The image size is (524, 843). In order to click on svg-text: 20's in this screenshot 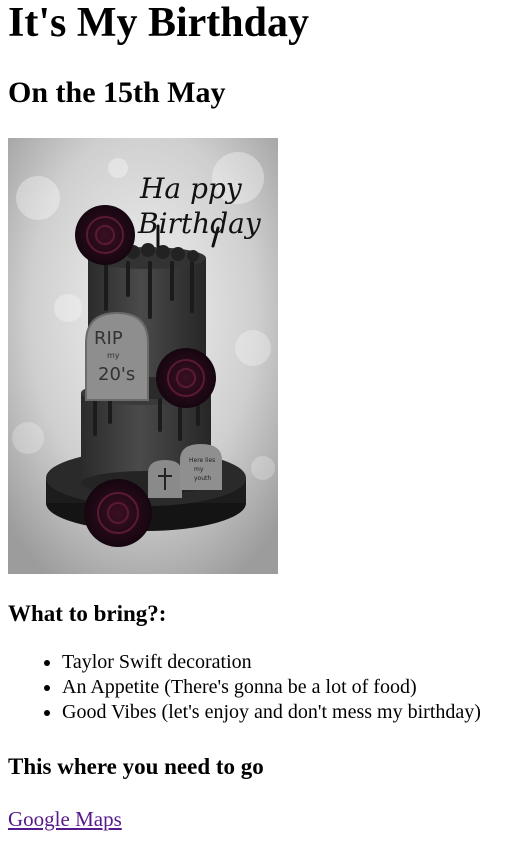, I will do `click(116, 374)`.